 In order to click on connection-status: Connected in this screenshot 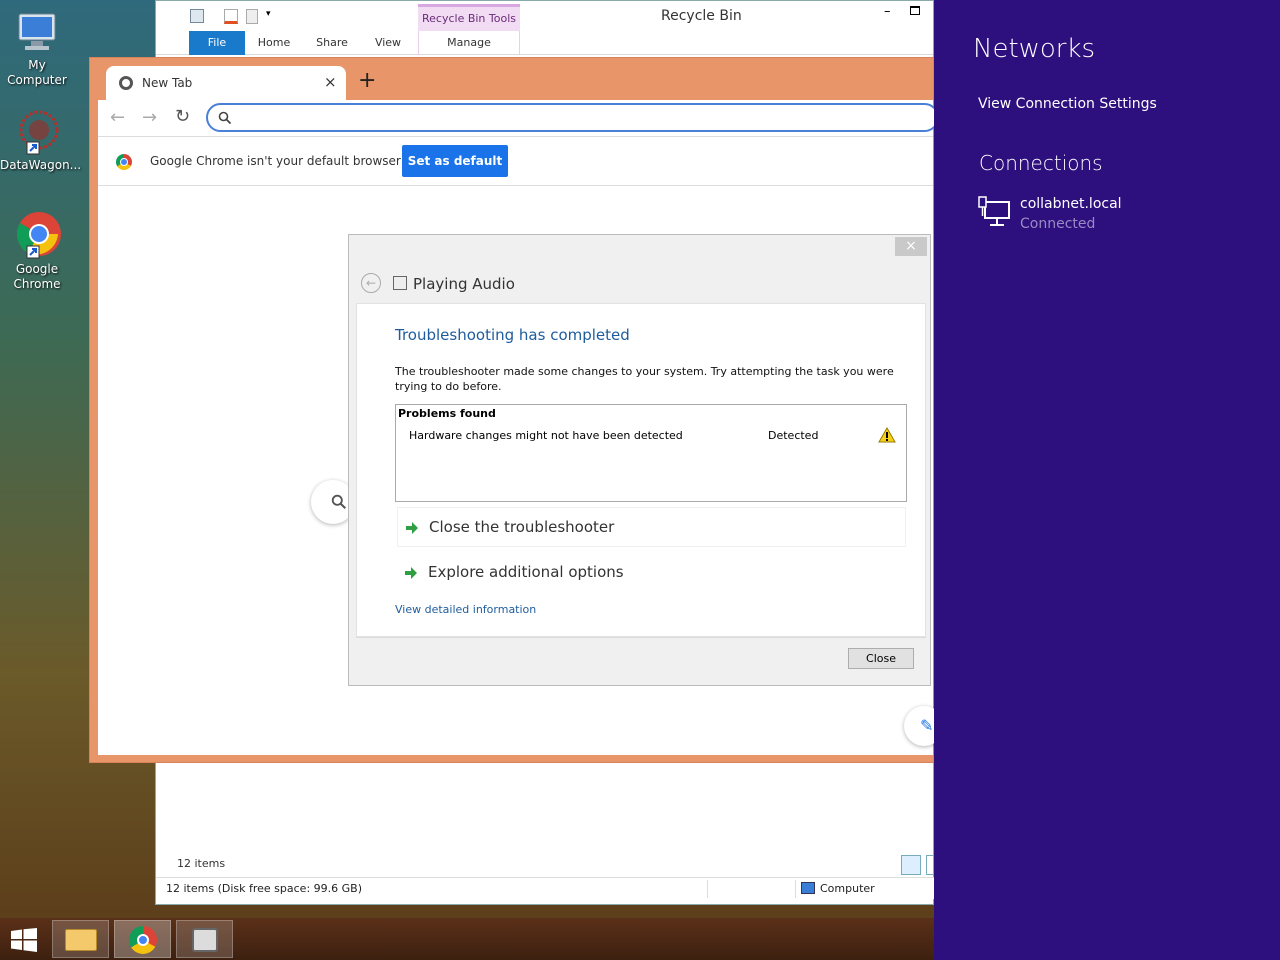, I will do `click(1058, 224)`.